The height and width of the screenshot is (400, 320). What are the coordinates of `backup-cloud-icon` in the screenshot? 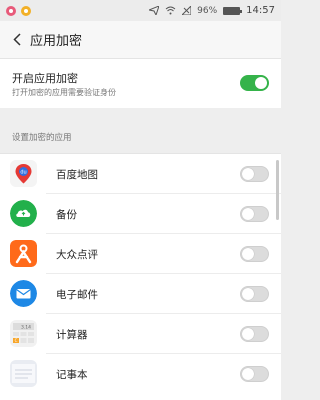 It's located at (23, 213).